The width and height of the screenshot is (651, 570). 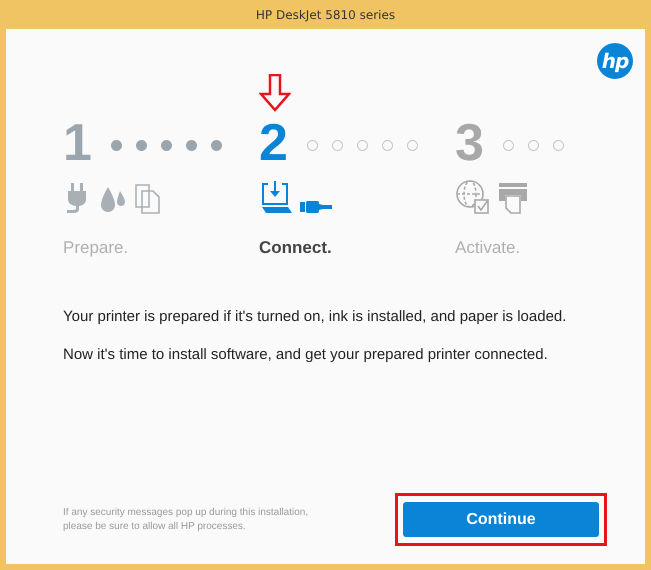 I want to click on step-number: 2, so click(x=274, y=143).